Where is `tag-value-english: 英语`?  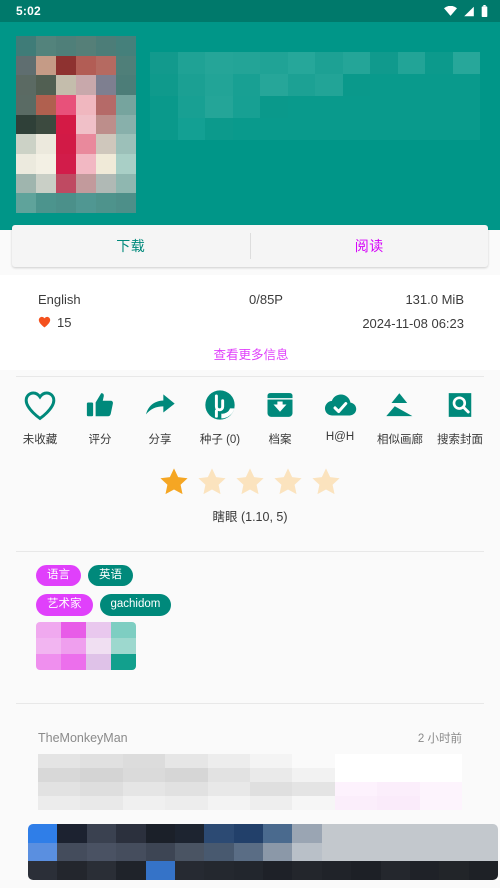
tag-value-english: 英语 is located at coordinates (110, 576).